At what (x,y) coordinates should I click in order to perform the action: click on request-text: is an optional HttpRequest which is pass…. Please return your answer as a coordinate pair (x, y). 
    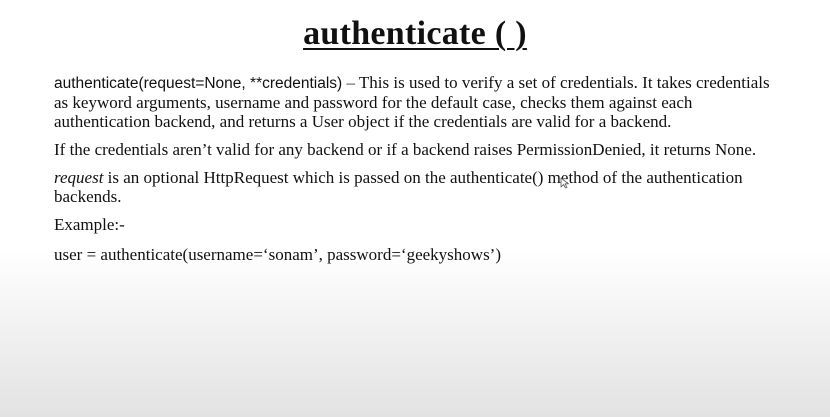
    Looking at the image, I should click on (398, 187).